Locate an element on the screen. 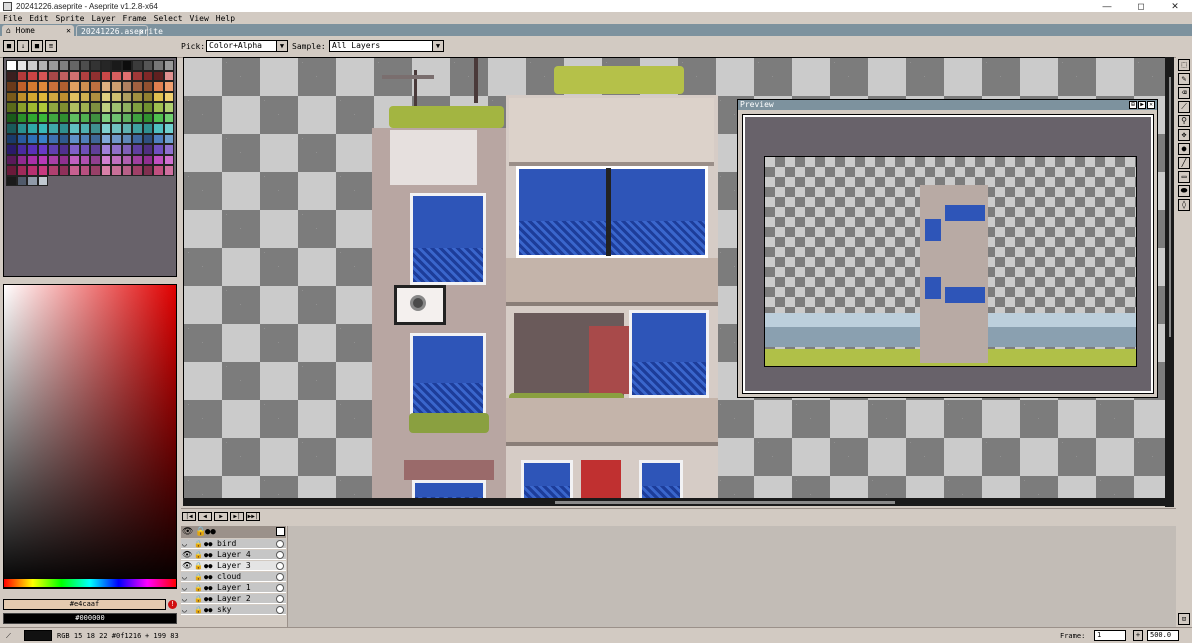 This screenshot has height=643, width=1192. fill-tool-icon: ● is located at coordinates (1184, 149).